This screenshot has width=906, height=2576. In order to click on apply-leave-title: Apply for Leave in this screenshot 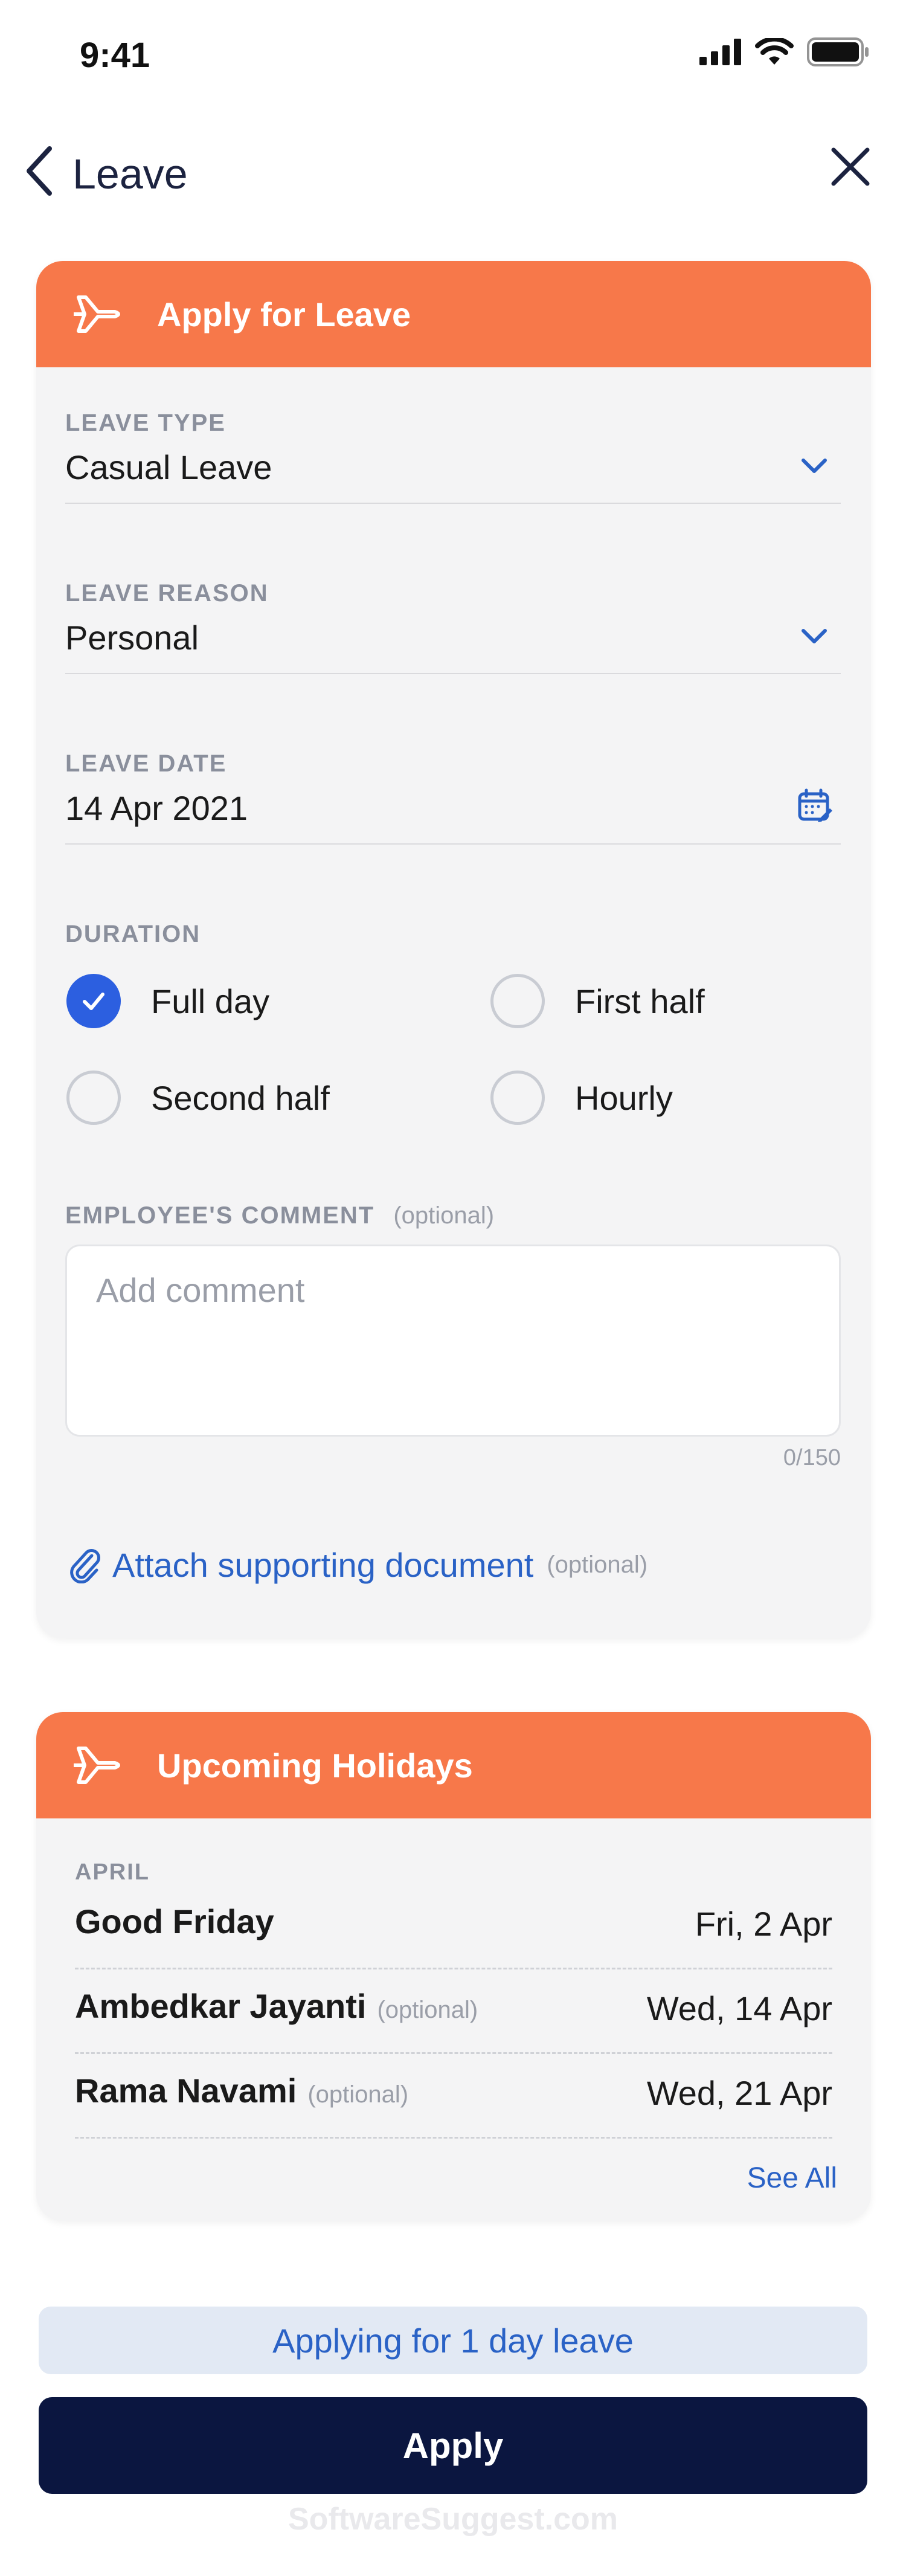, I will do `click(284, 314)`.